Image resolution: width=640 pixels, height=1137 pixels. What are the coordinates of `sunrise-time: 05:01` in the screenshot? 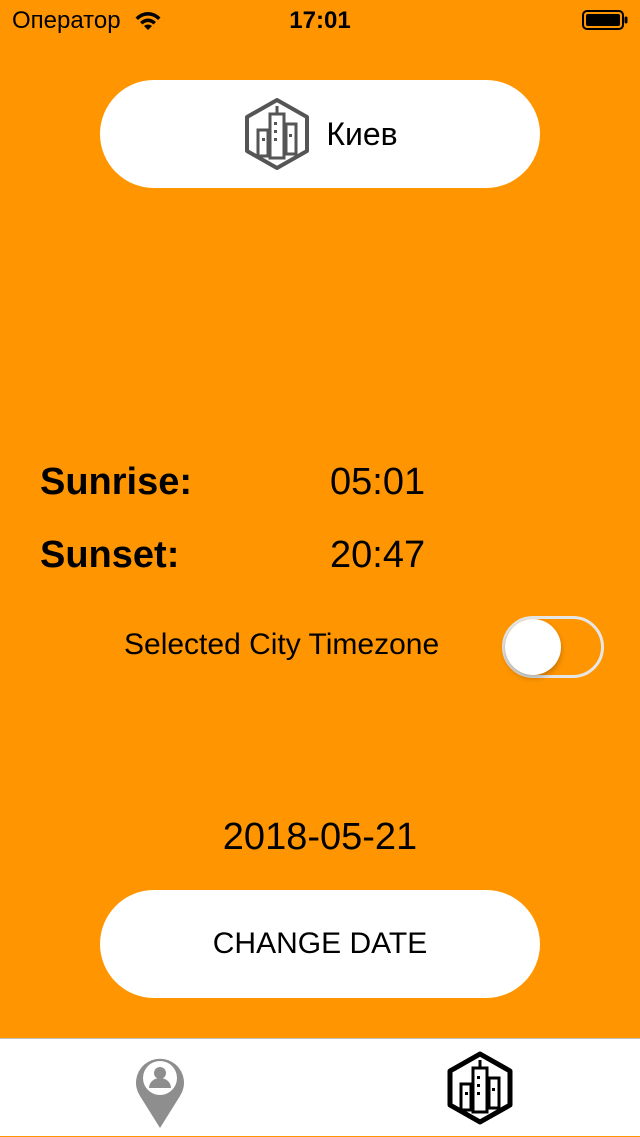 It's located at (378, 482).